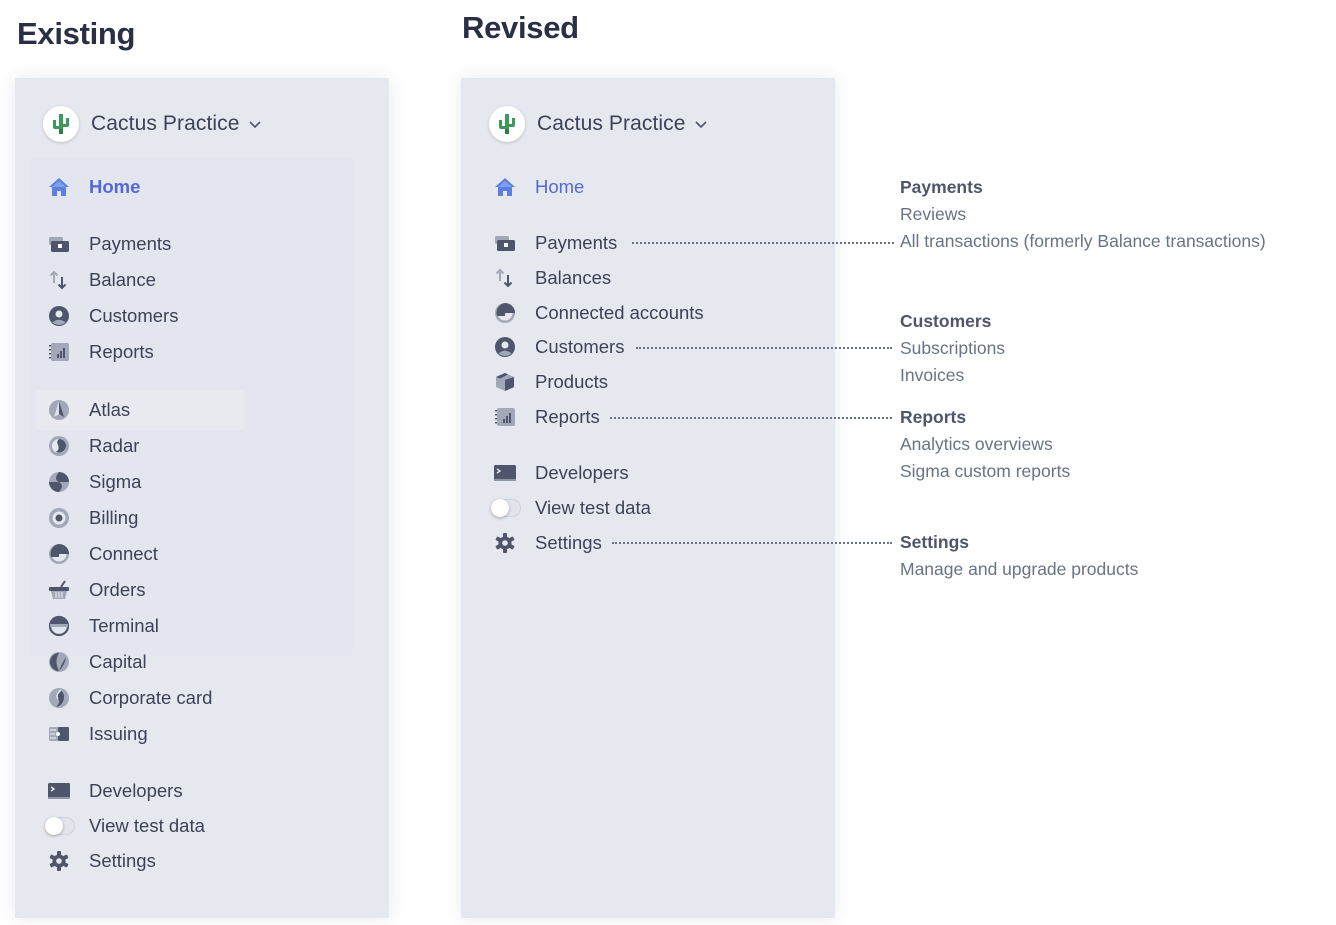 The height and width of the screenshot is (925, 1336). I want to click on detail-group-customers: Customers Subscriptions Invoices, so click(952, 348).